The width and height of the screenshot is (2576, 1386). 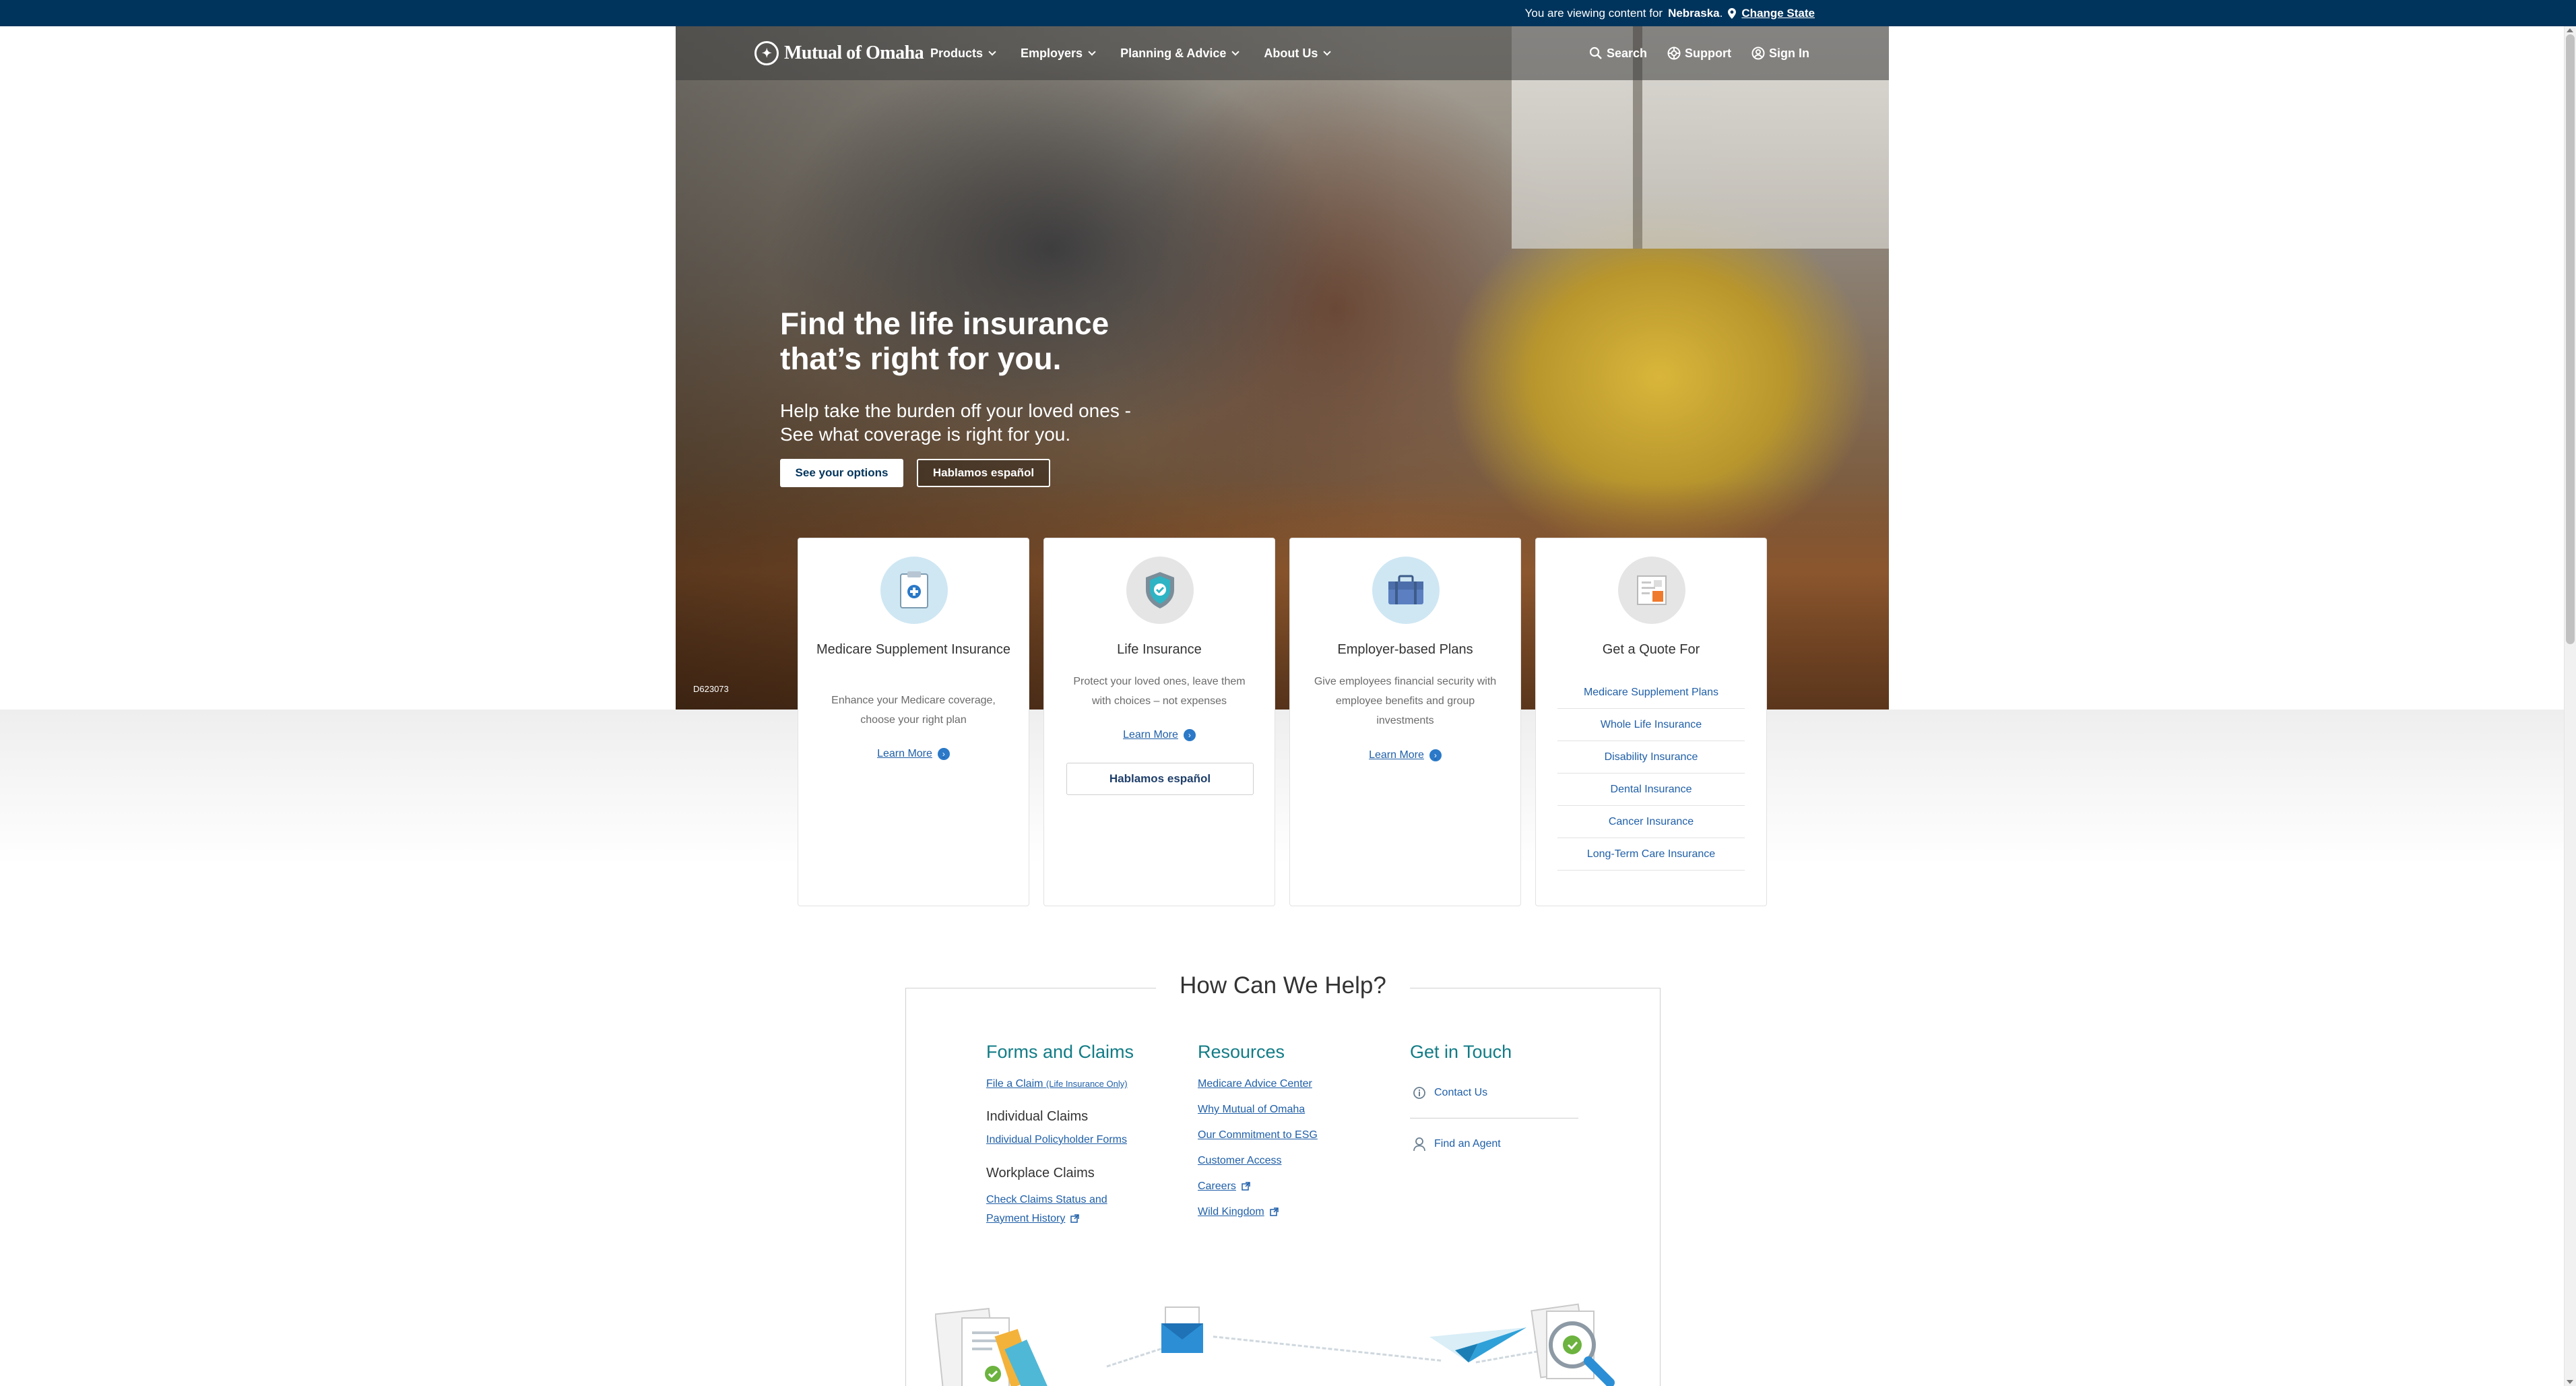 I want to click on scroll-down-icon, so click(x=2570, y=1382).